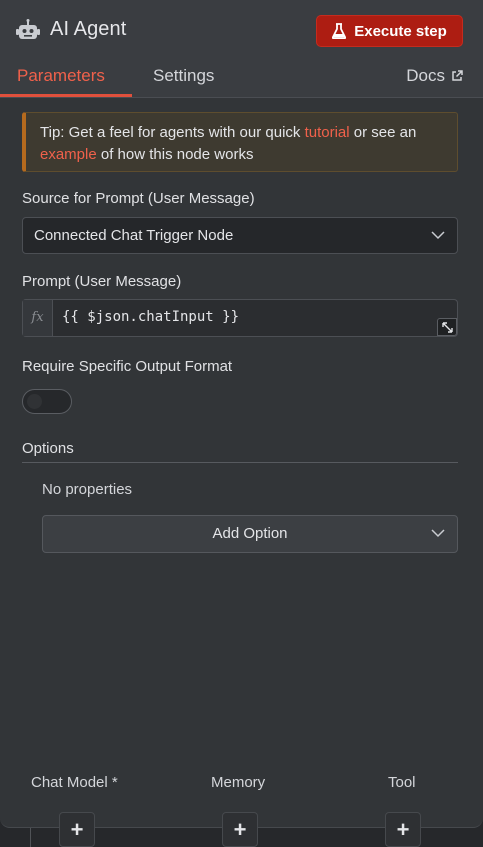 The height and width of the screenshot is (847, 483). What do you see at coordinates (61, 76) in the screenshot?
I see `tab-parameters: Parameters` at bounding box center [61, 76].